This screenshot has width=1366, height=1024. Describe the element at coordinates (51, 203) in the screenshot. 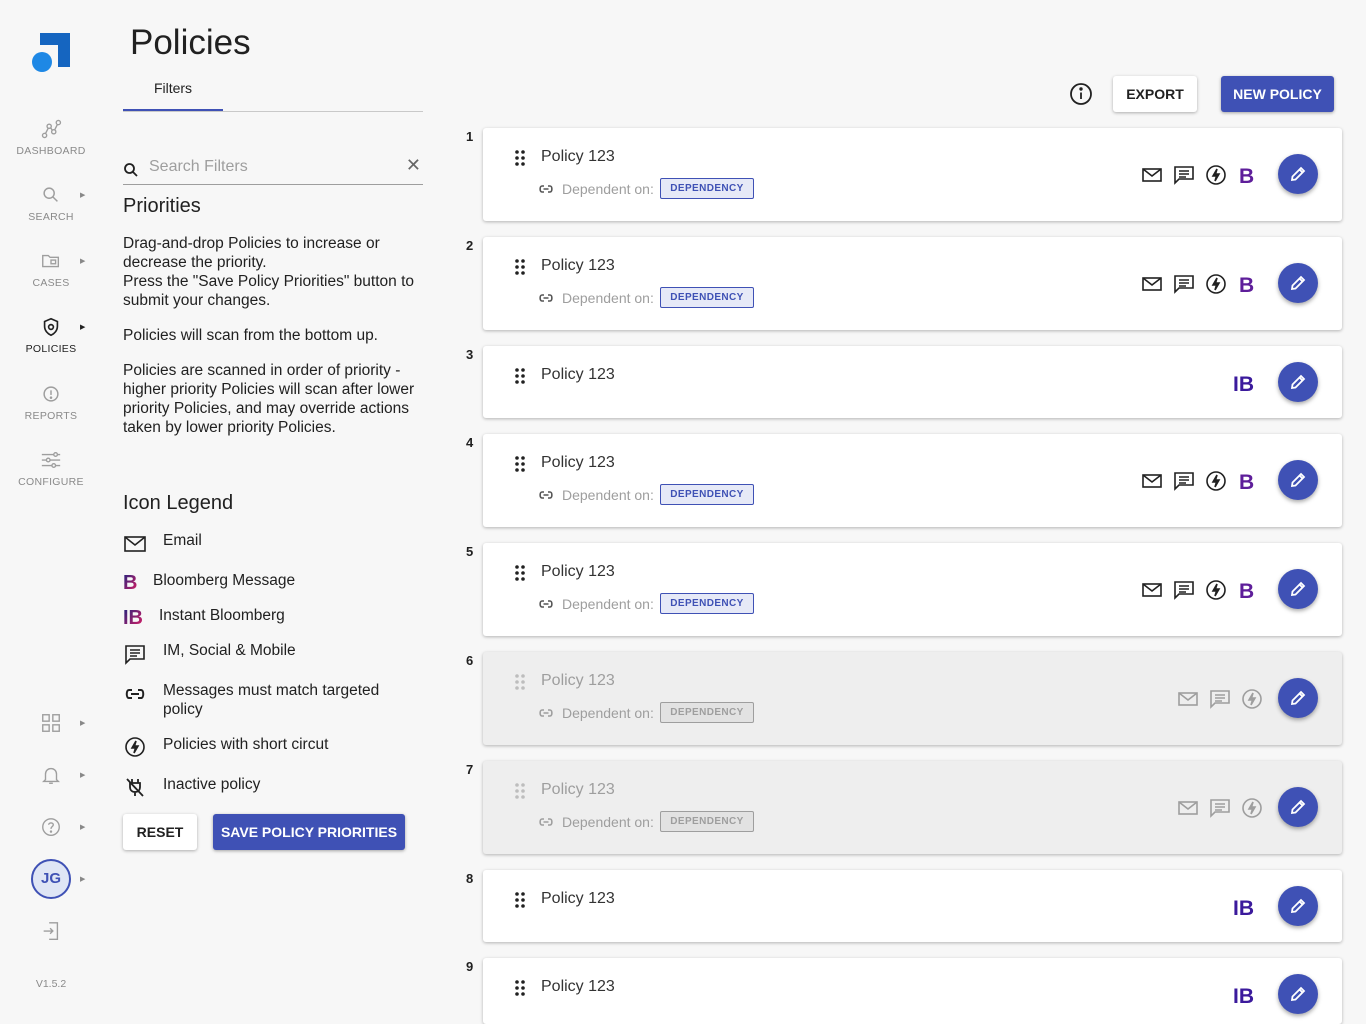

I see `nav-search: ▶ SEARCH` at that location.